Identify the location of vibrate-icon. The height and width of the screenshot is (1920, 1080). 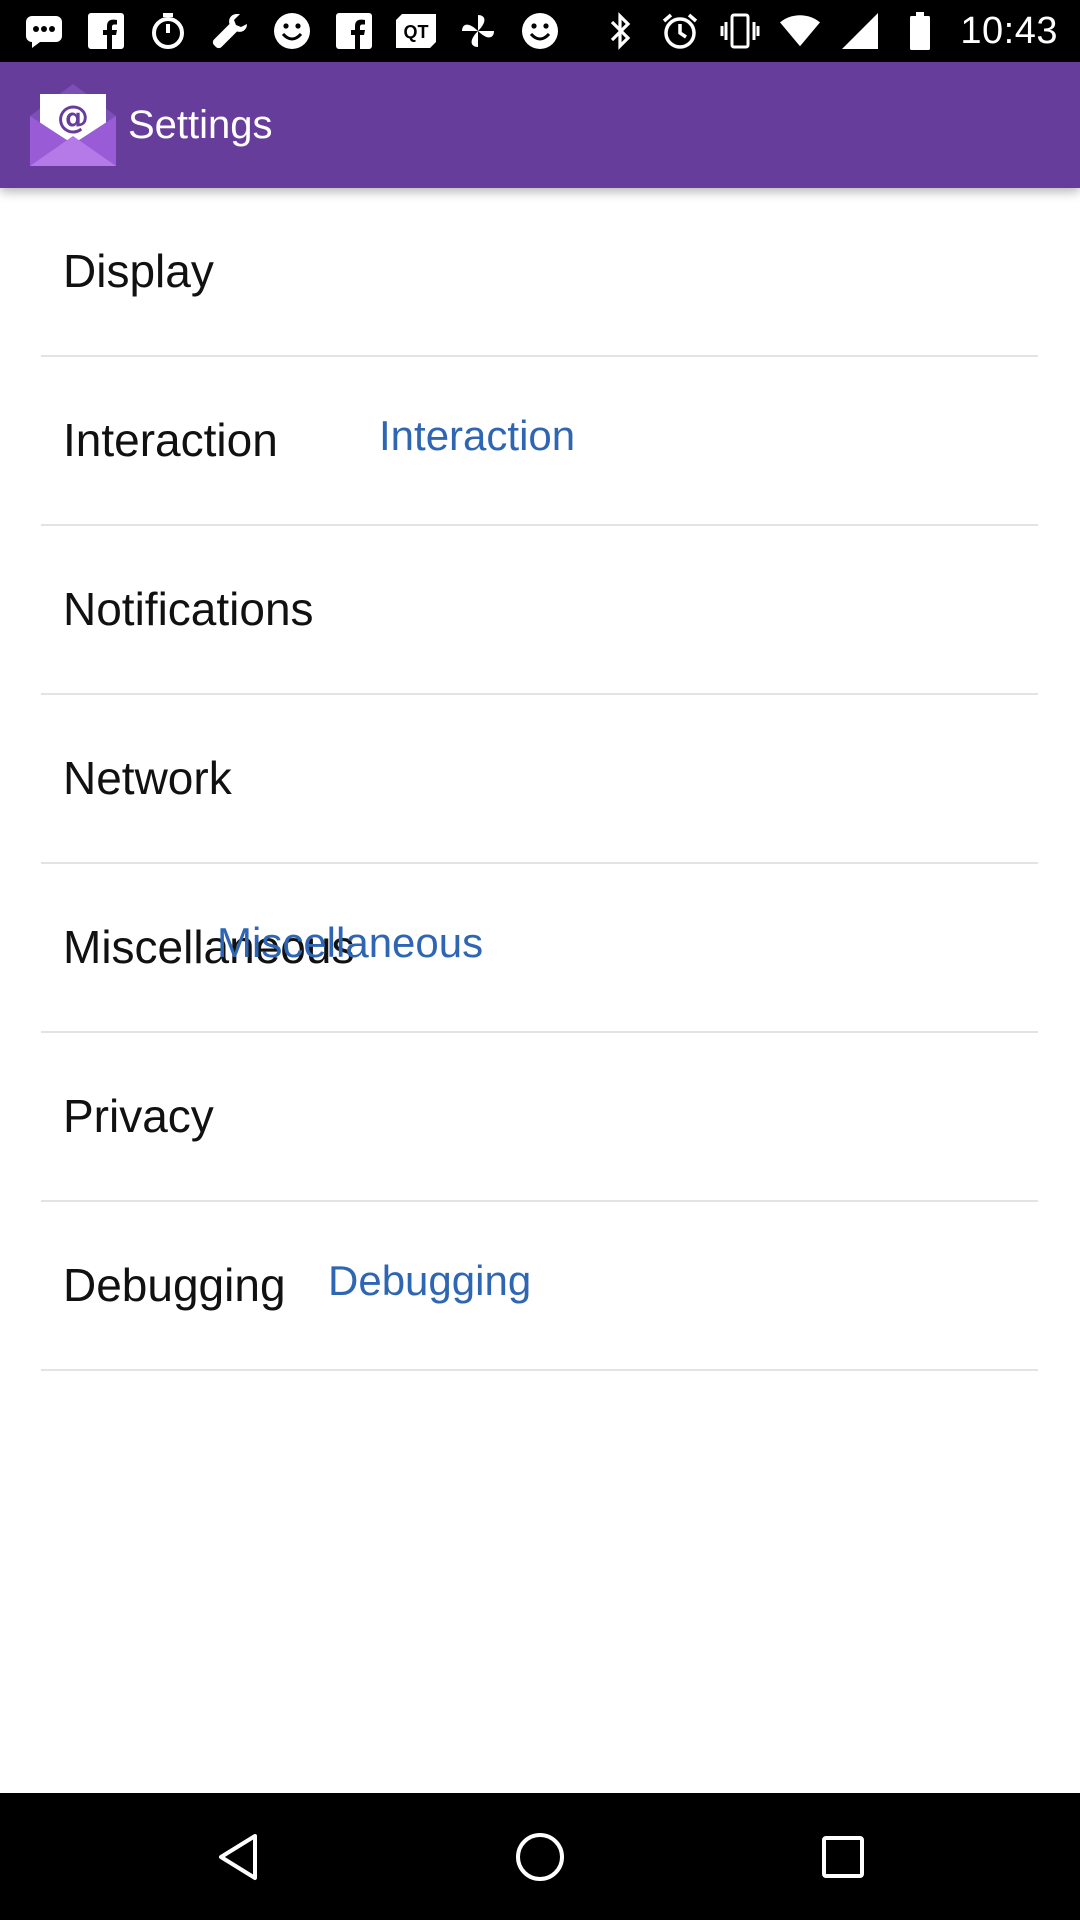
(740, 31).